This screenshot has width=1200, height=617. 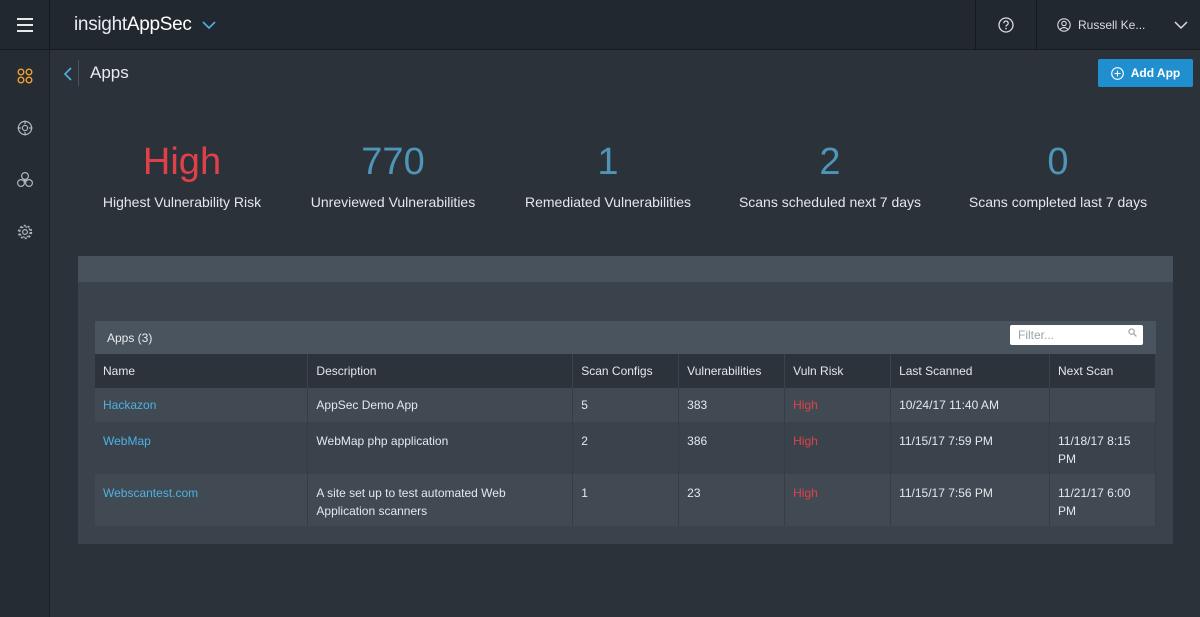 I want to click on stat-value: 2, so click(x=830, y=162).